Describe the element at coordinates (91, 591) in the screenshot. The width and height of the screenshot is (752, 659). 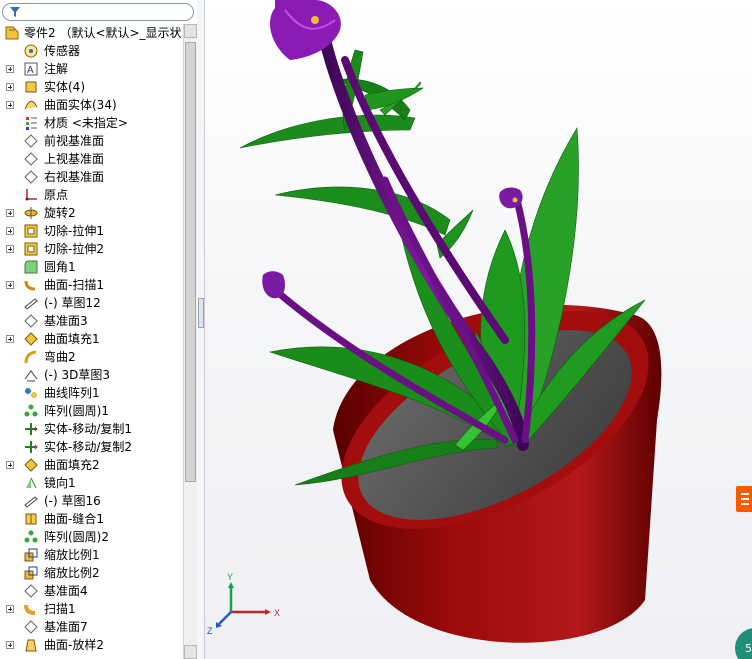
I see `tree-item: 基准面4` at that location.